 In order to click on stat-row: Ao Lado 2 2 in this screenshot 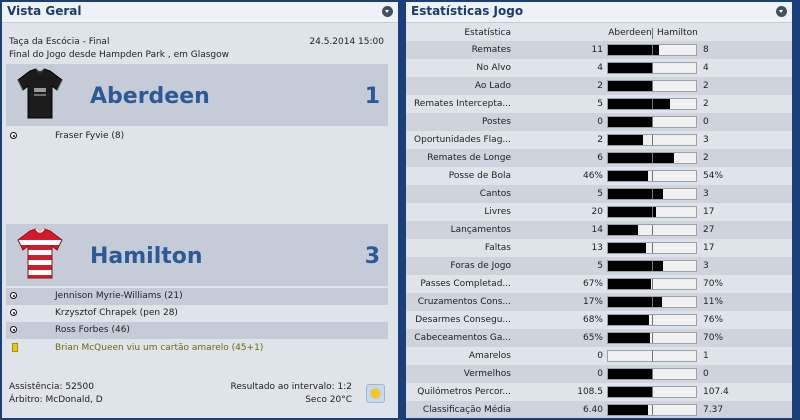, I will do `click(599, 86)`.